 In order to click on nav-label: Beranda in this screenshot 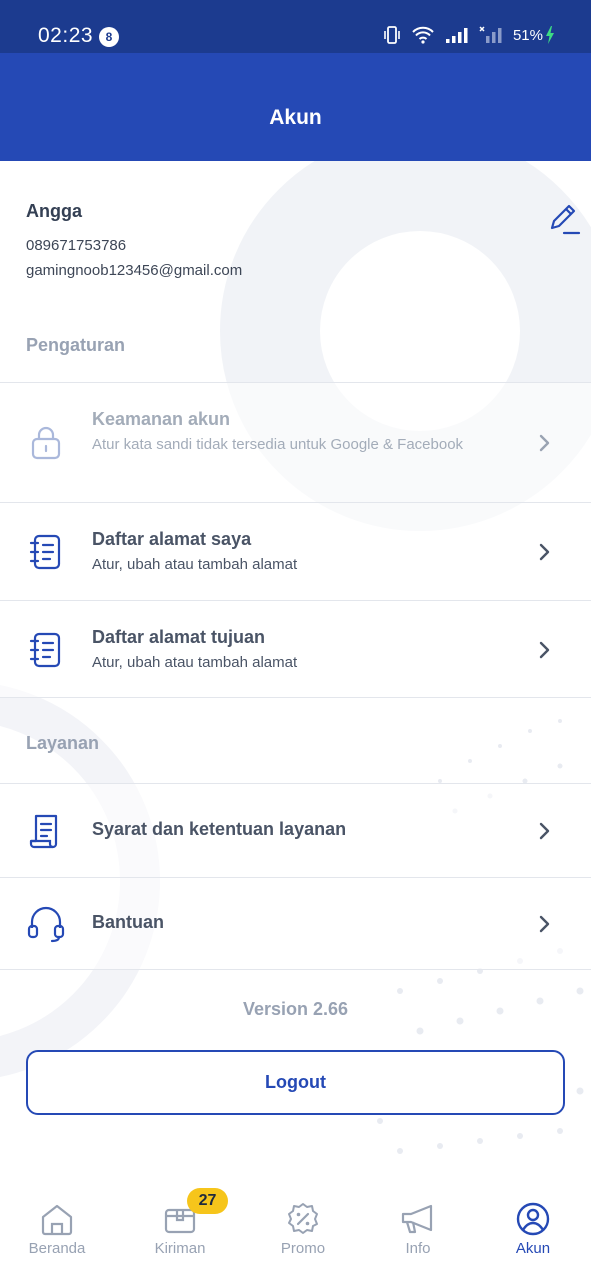, I will do `click(57, 1248)`.